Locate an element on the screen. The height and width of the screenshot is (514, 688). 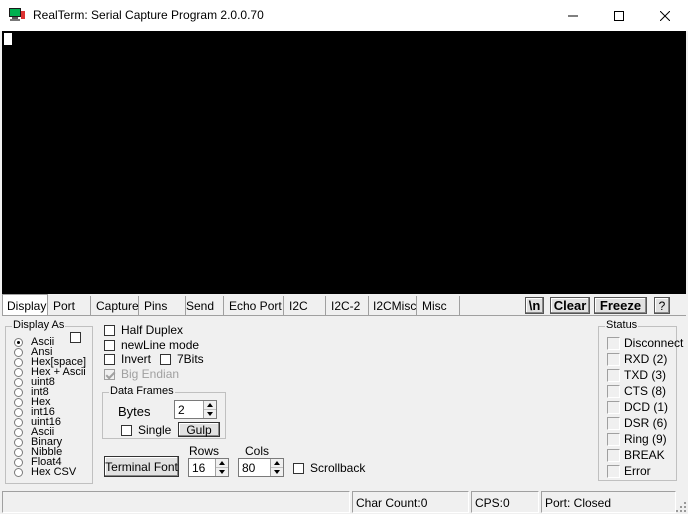
status-dsr: DSR (6) is located at coordinates (637, 423).